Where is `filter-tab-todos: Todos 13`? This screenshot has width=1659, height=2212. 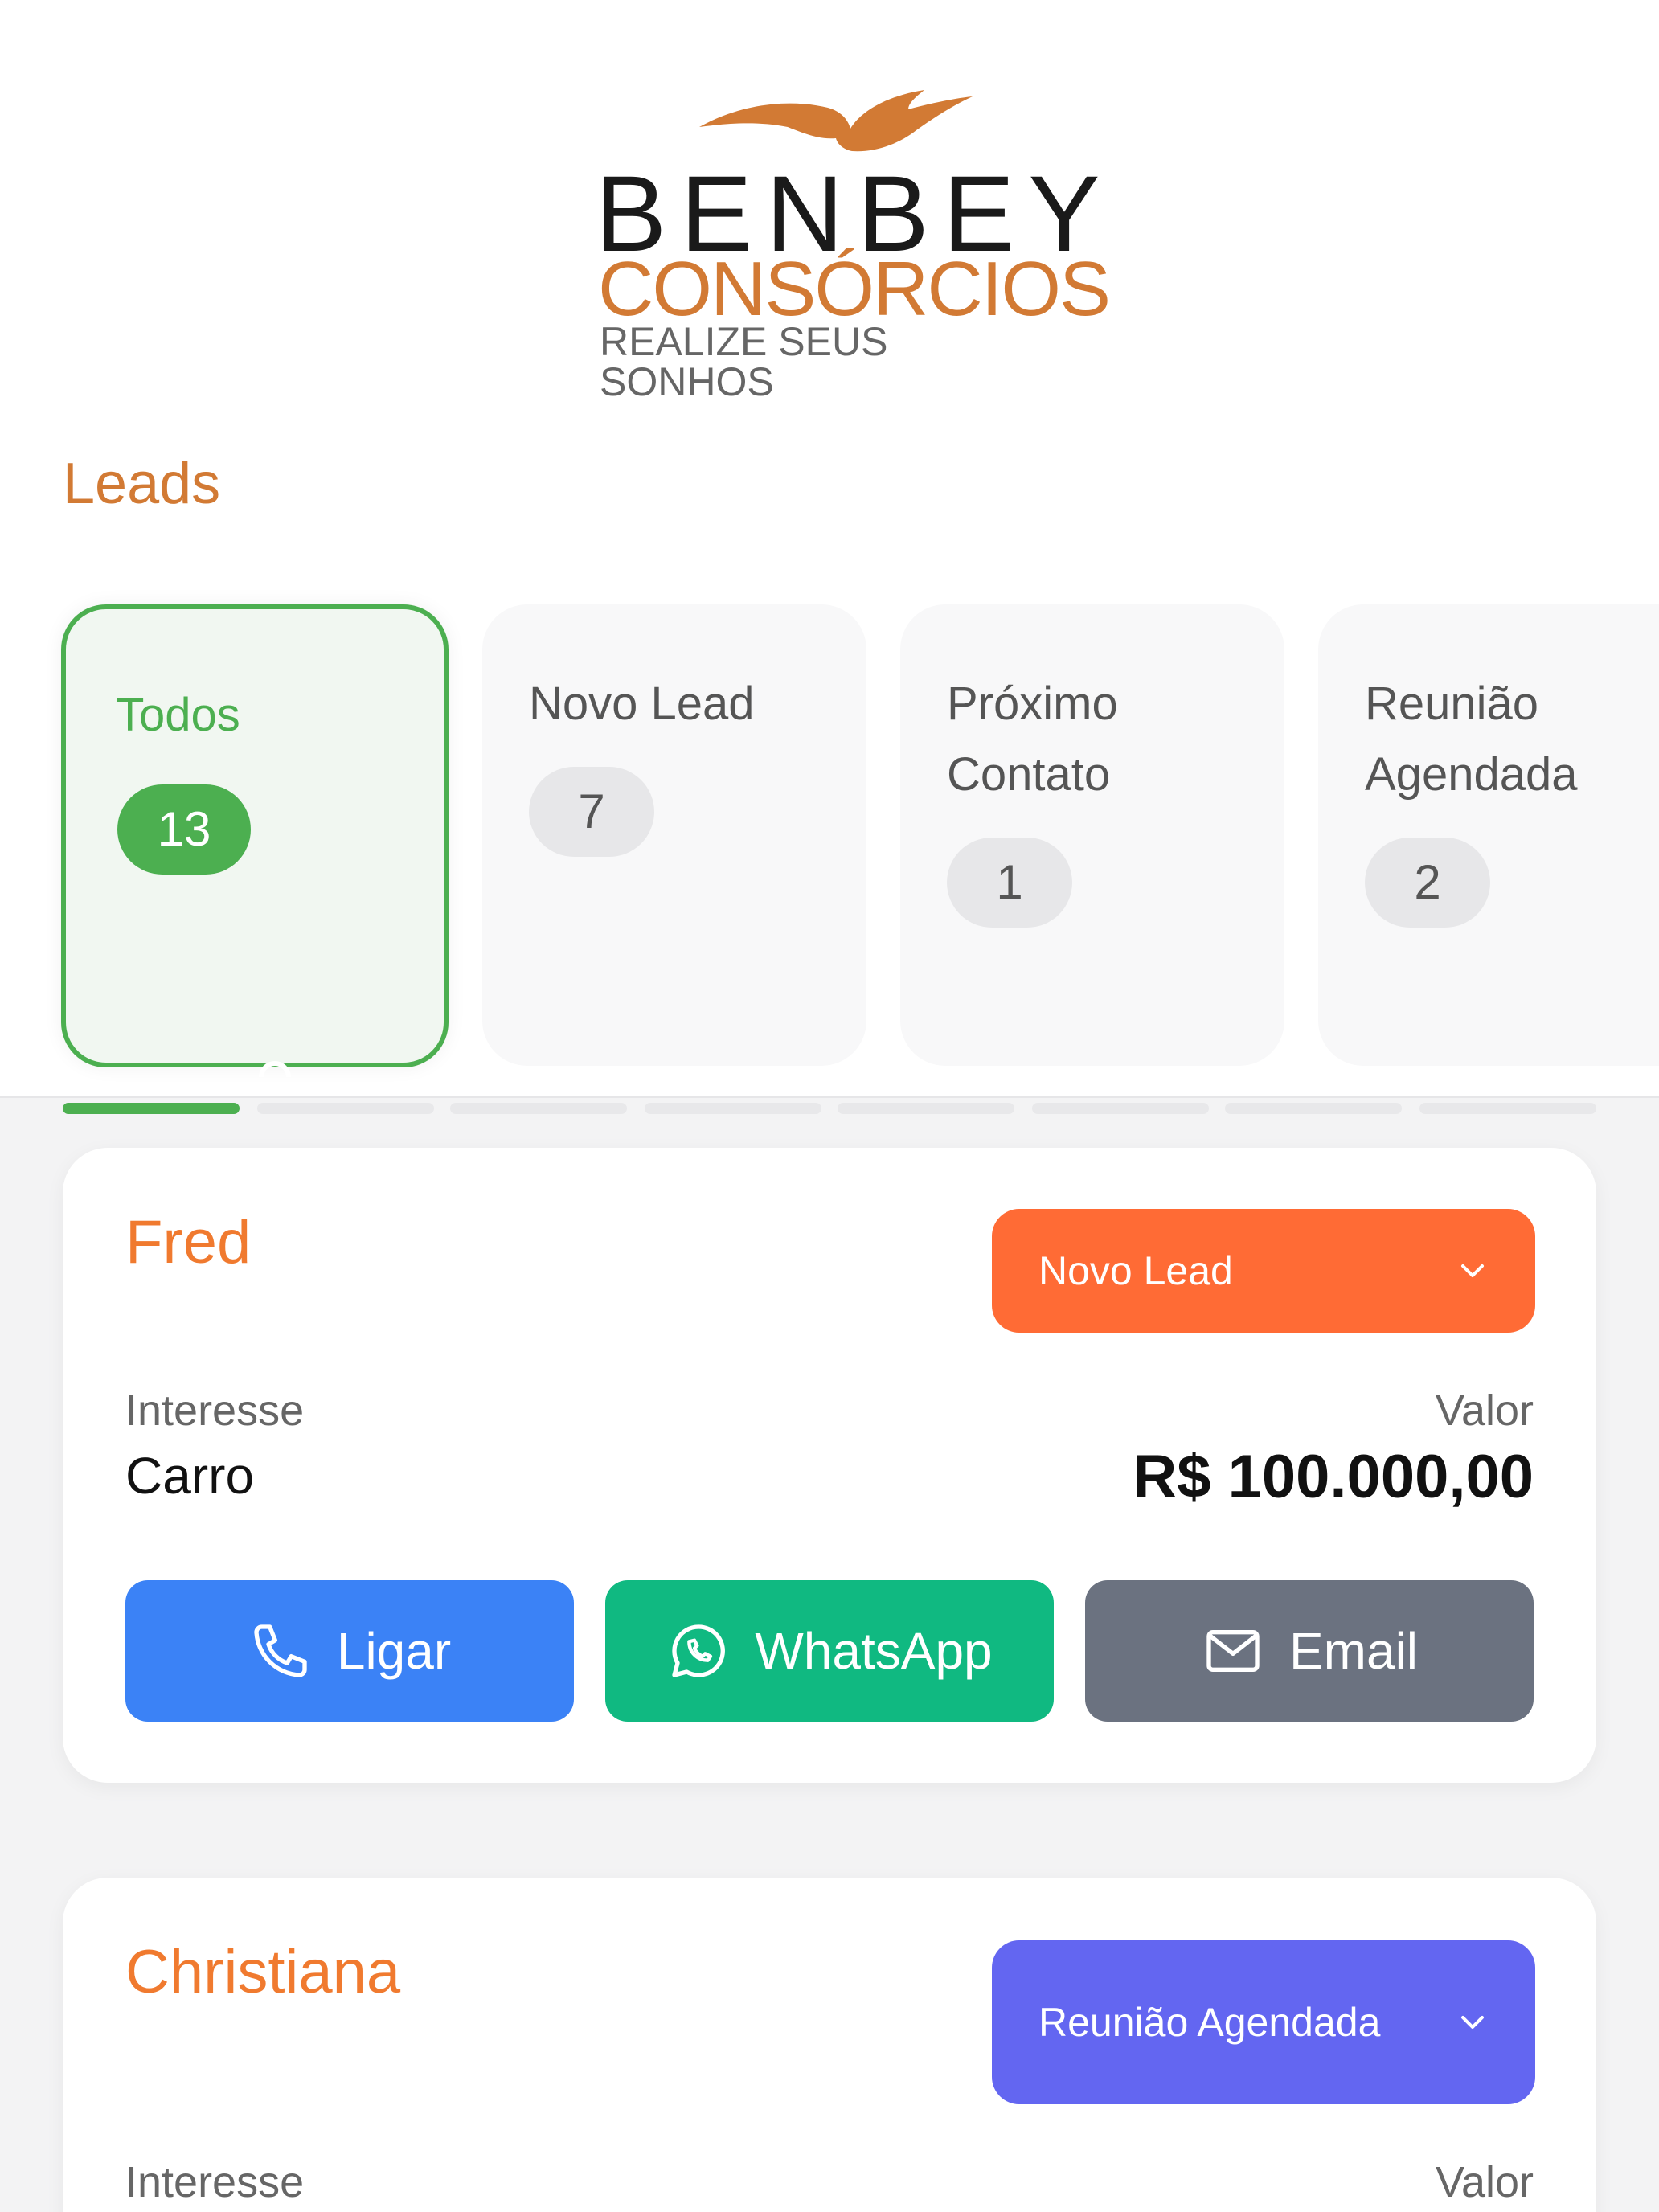
filter-tab-todos: Todos 13 is located at coordinates (255, 841).